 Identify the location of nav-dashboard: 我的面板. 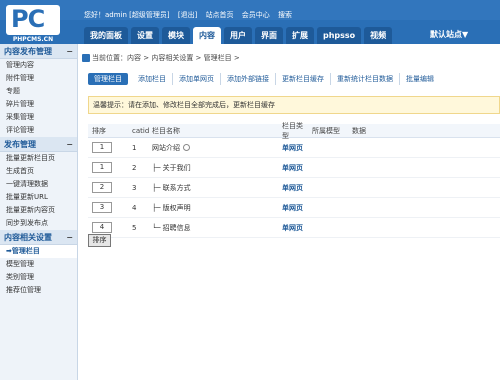
(106, 35).